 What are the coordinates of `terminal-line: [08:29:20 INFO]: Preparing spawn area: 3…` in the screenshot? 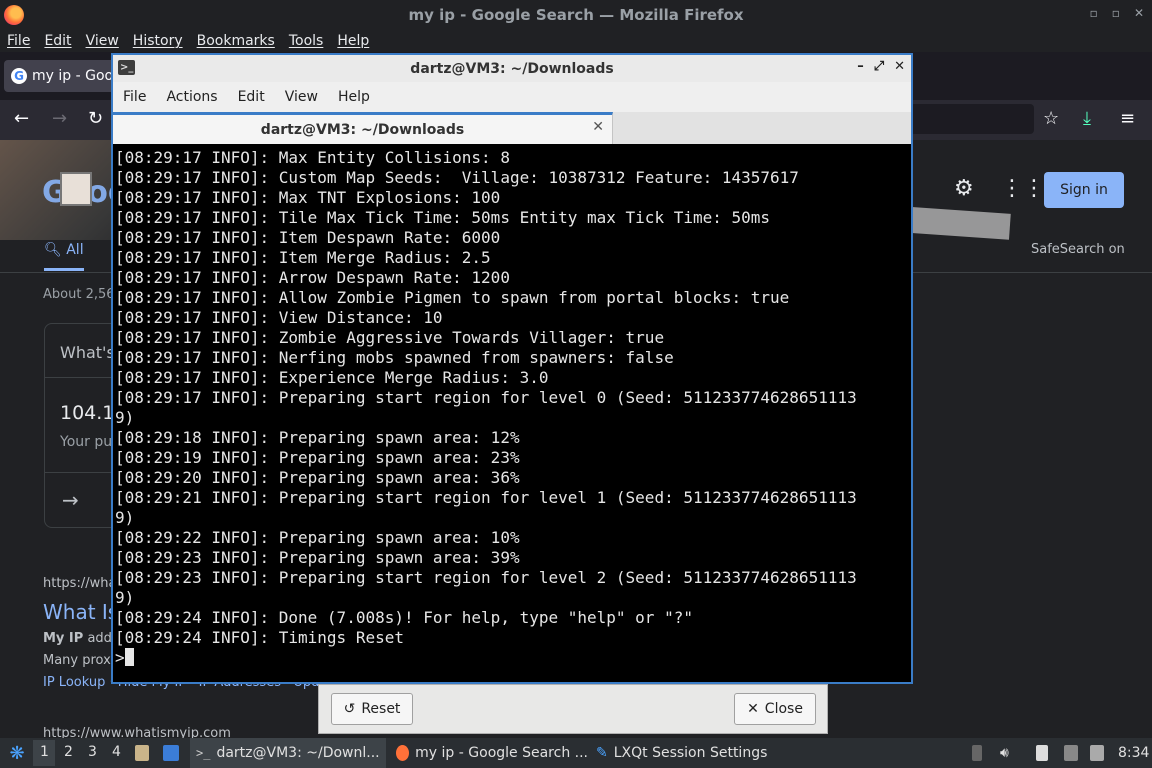 It's located at (317, 477).